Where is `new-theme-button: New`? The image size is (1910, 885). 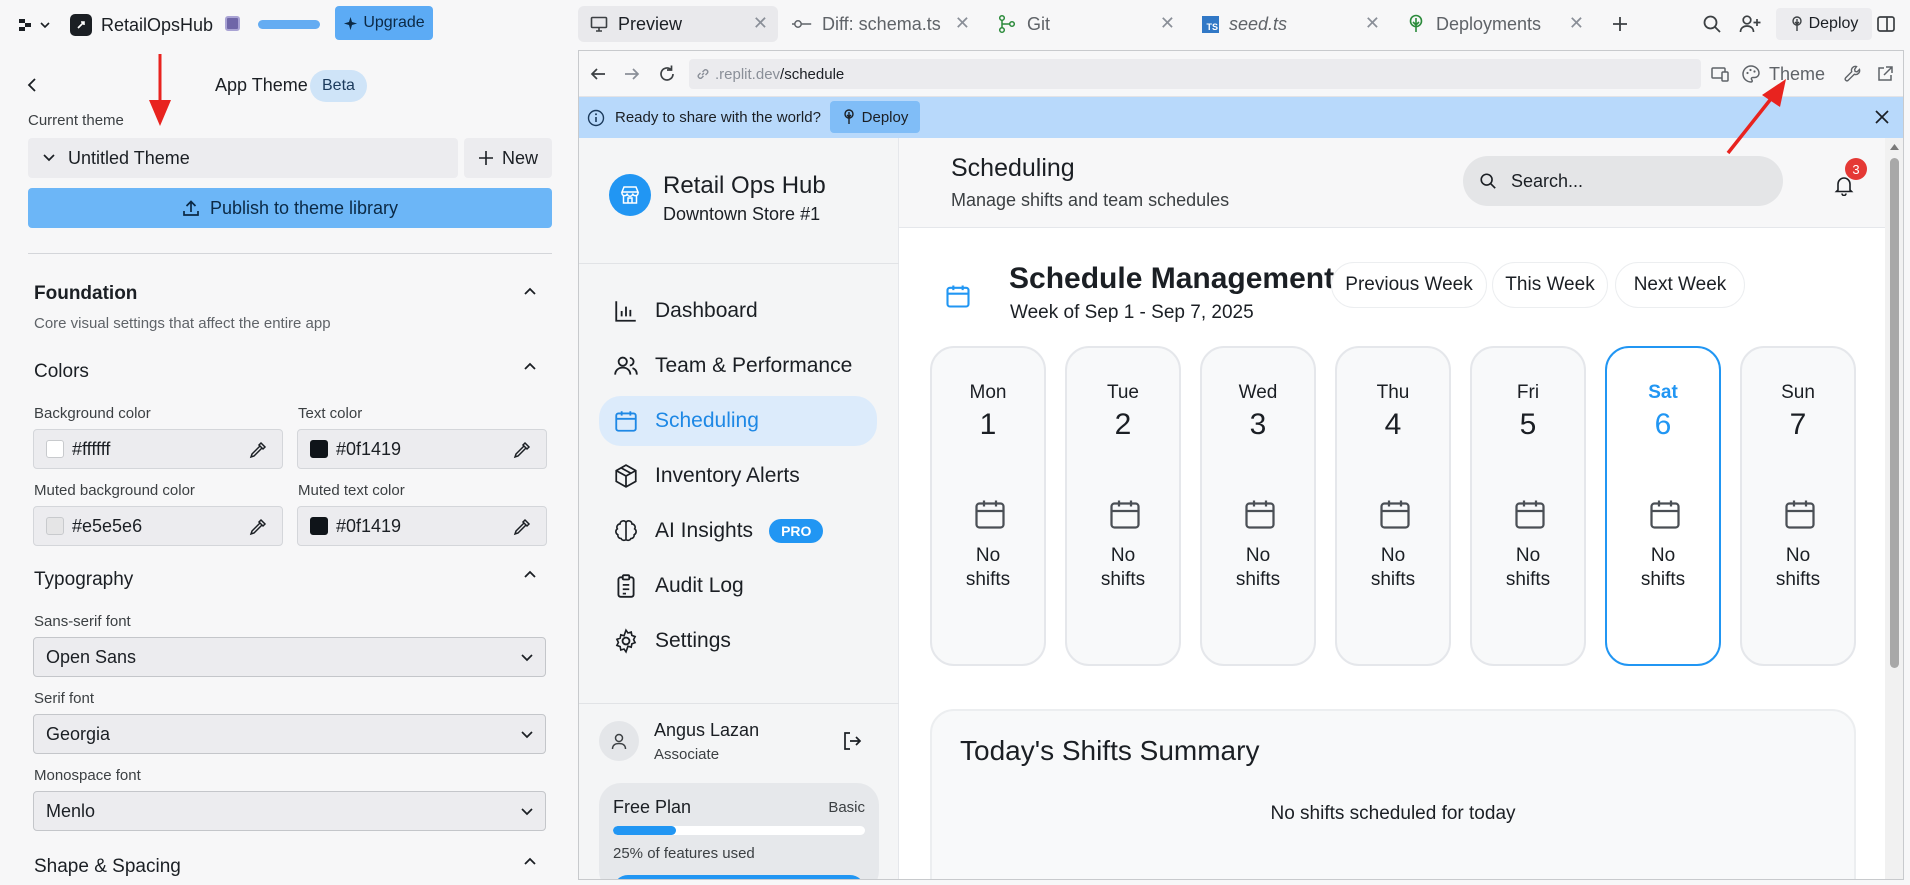 new-theme-button: New is located at coordinates (508, 158).